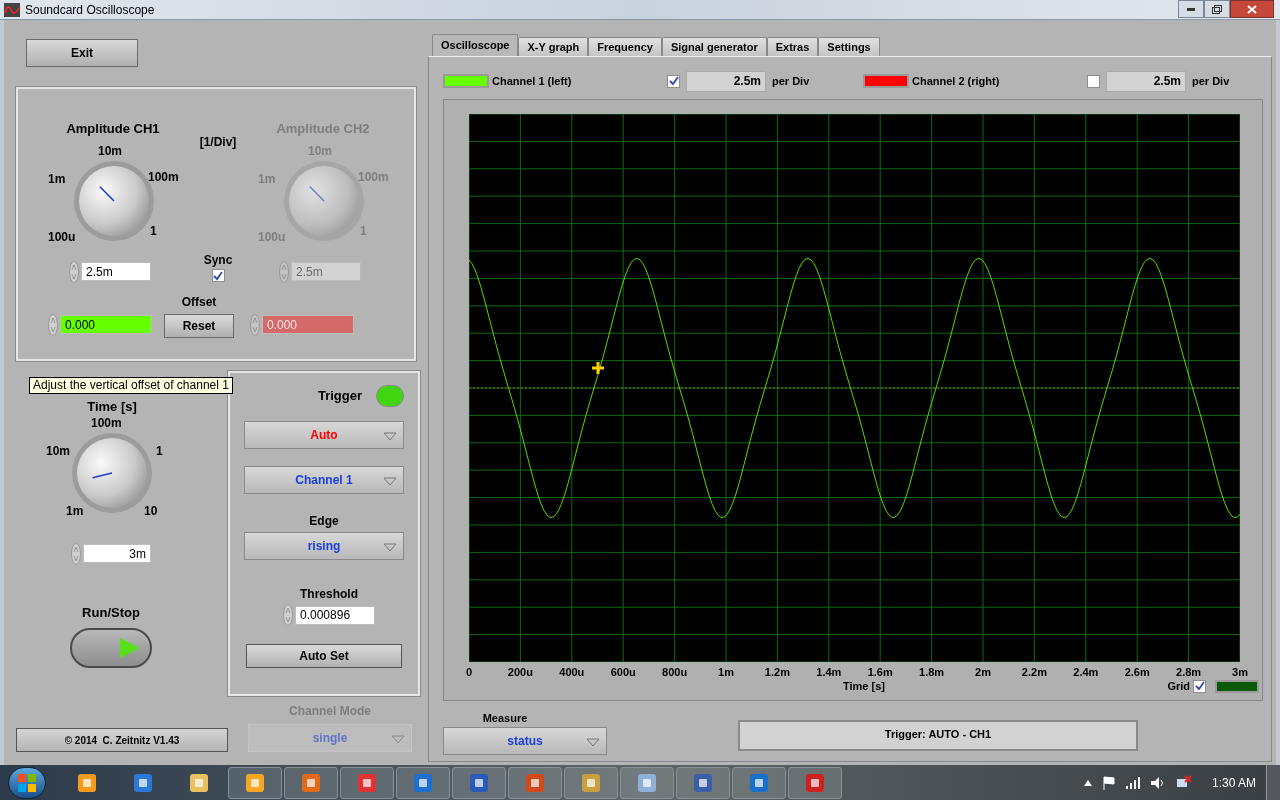 The width and height of the screenshot is (1280, 800). What do you see at coordinates (106, 324) in the screenshot?
I see `offset-field: 0.000` at bounding box center [106, 324].